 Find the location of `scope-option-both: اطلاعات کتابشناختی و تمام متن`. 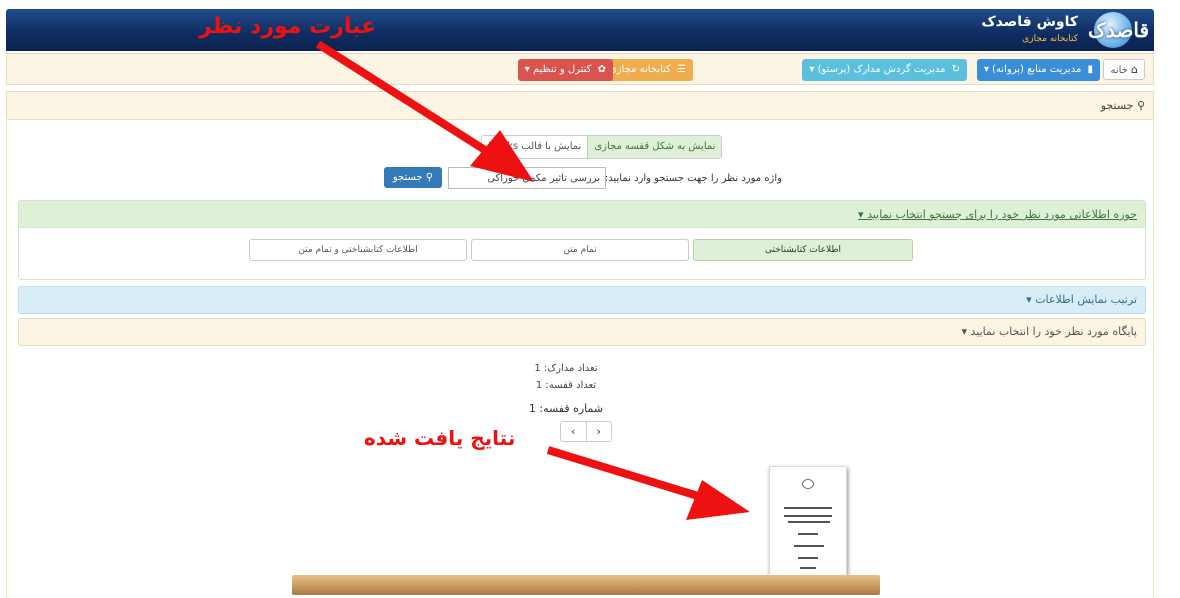

scope-option-both: اطلاعات کتابشناختی و تمام متن is located at coordinates (358, 250).